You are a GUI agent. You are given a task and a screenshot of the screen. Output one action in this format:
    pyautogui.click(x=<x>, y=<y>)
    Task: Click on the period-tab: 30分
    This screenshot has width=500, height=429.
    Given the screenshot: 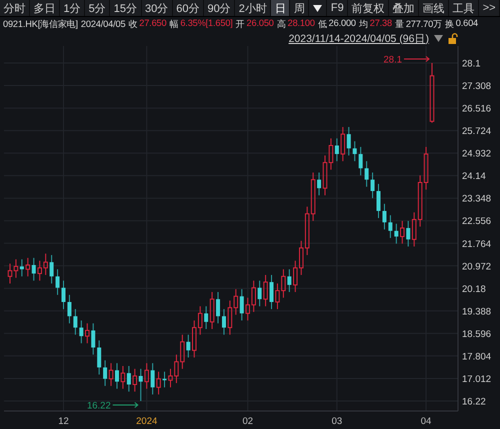 What is the action you would take?
    pyautogui.click(x=157, y=8)
    